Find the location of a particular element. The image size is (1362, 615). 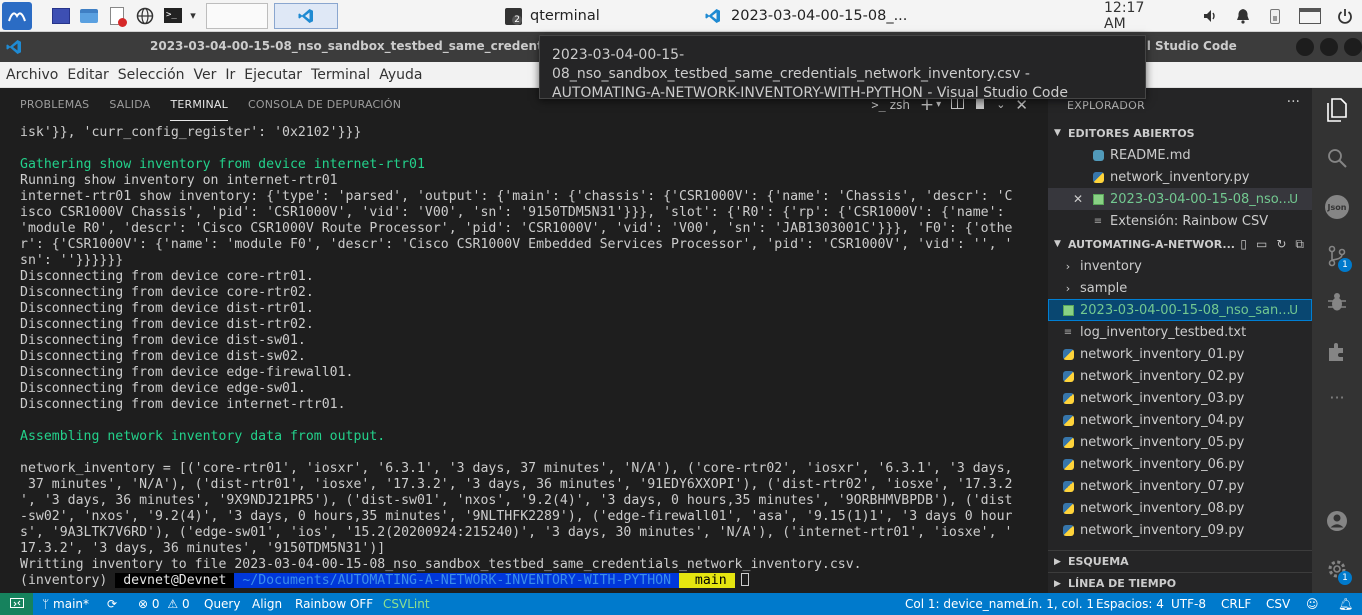

terminal-launcher-button: >_ is located at coordinates (173, 16).